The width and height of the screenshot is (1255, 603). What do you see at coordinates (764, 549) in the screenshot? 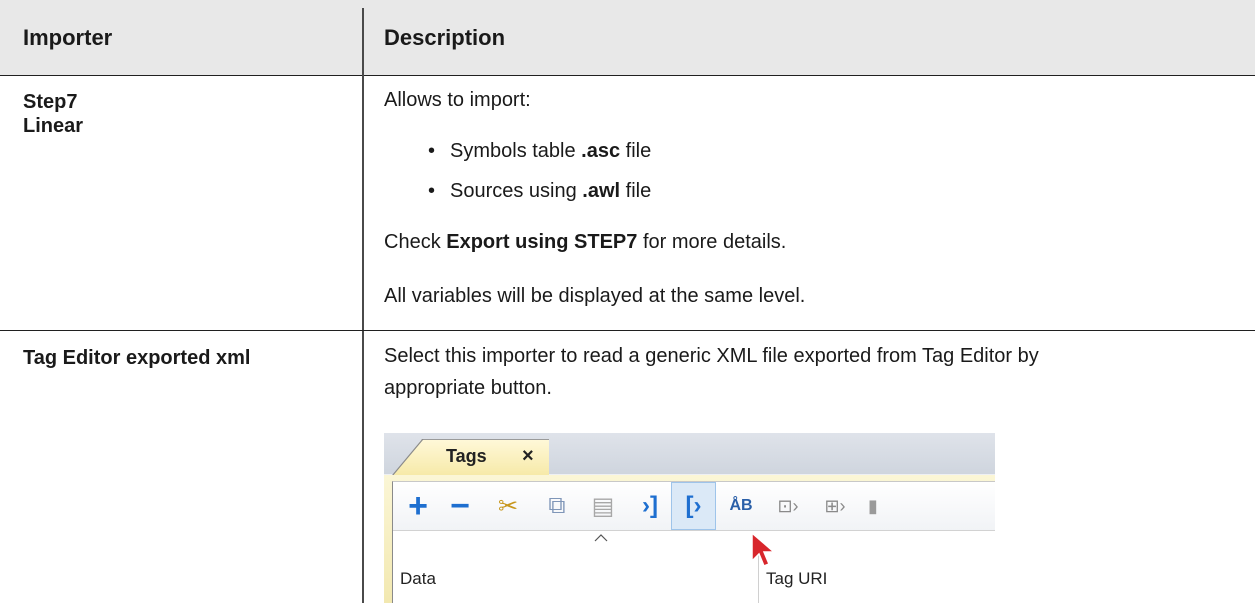
I see `mouse-cursor-icon` at bounding box center [764, 549].